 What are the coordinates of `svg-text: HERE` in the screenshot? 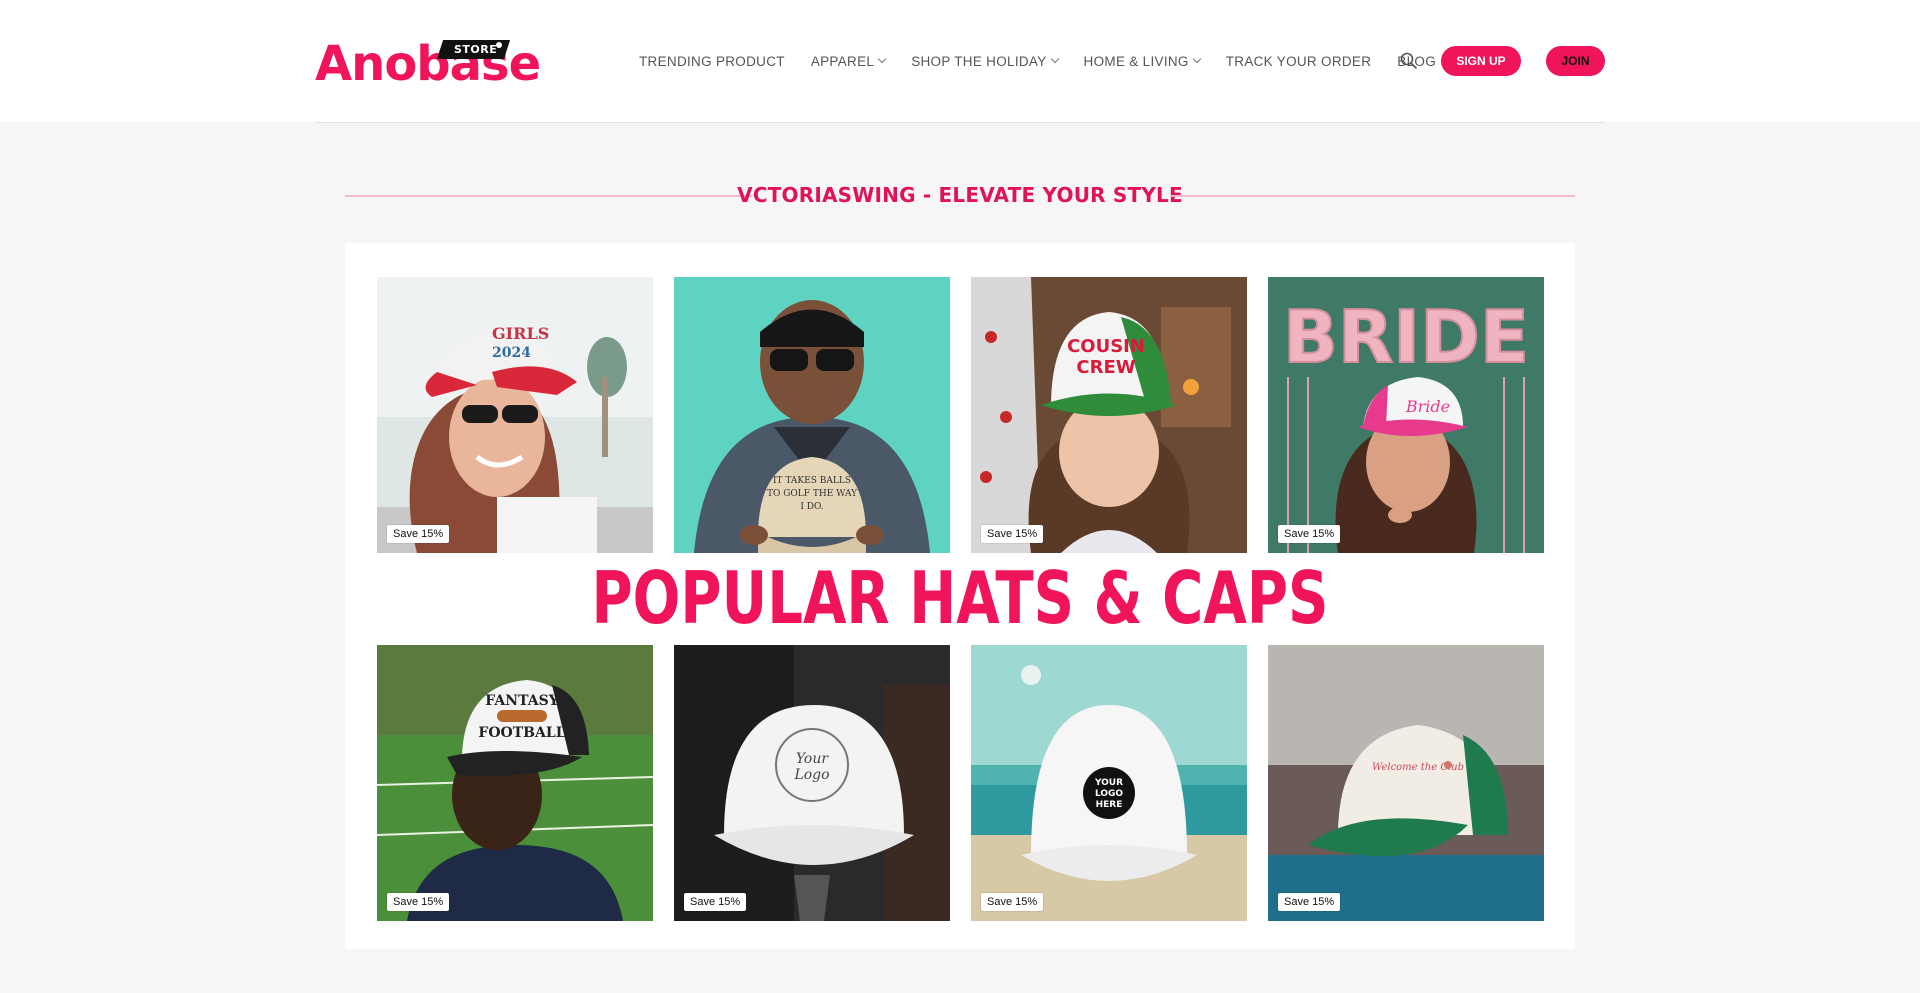 It's located at (1109, 805).